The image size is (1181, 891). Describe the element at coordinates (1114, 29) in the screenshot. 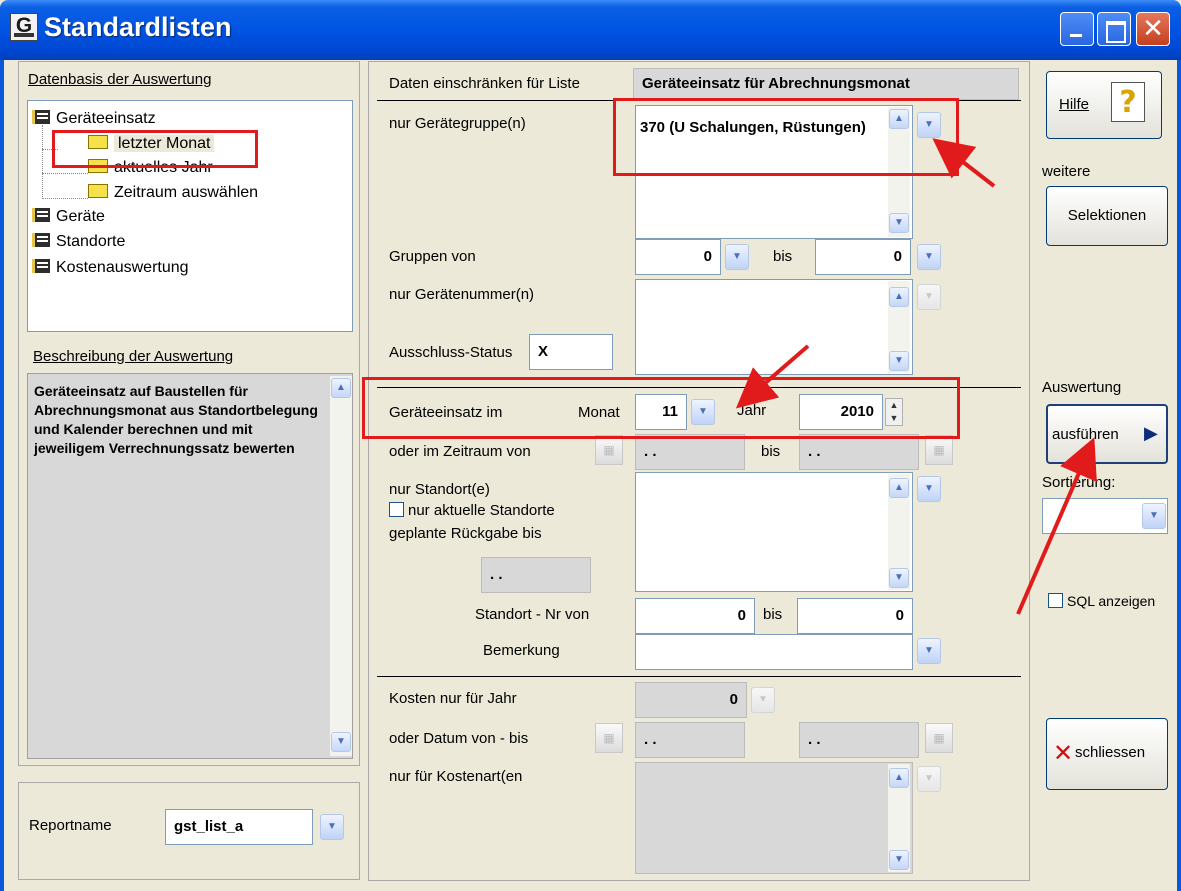

I see `maximize-button` at that location.